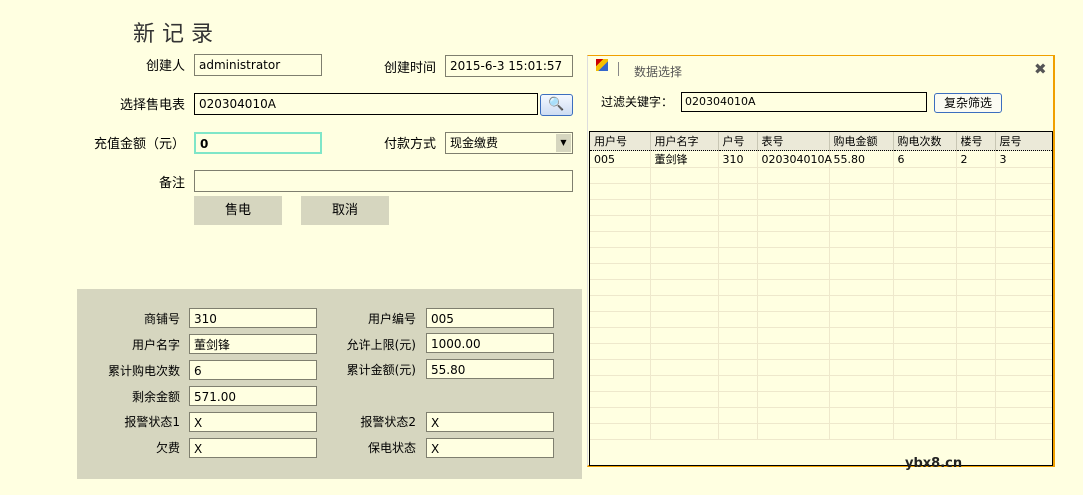 This screenshot has width=1083, height=495. What do you see at coordinates (253, 448) in the screenshot?
I see `arrears-field: X` at bounding box center [253, 448].